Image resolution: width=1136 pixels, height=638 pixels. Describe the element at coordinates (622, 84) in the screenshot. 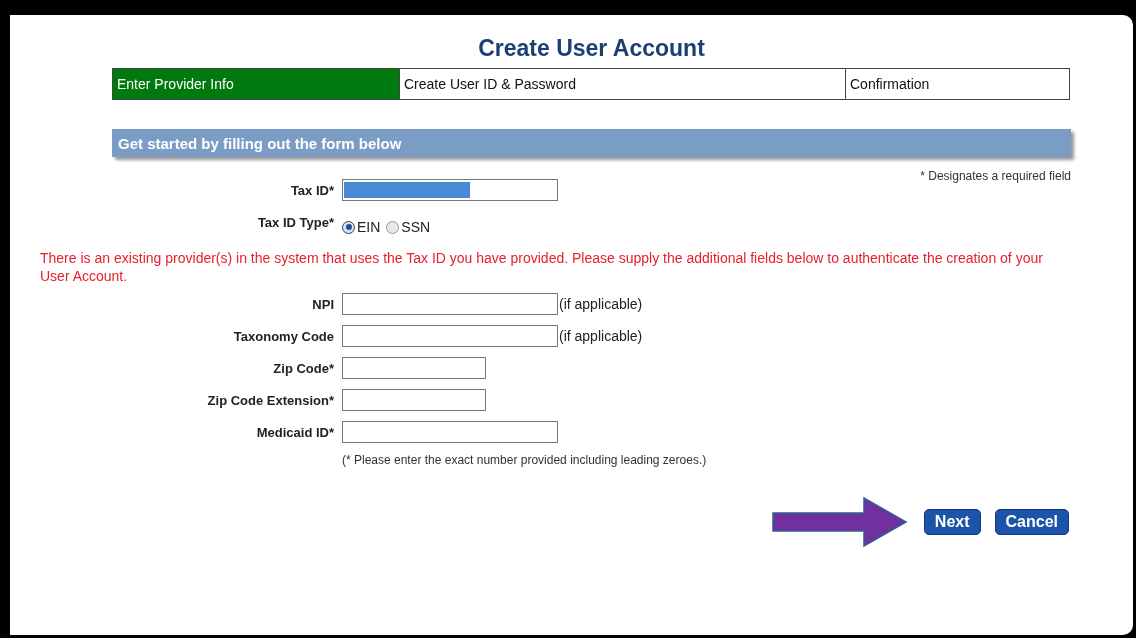

I see `step-label: Create User ID & Password` at that location.